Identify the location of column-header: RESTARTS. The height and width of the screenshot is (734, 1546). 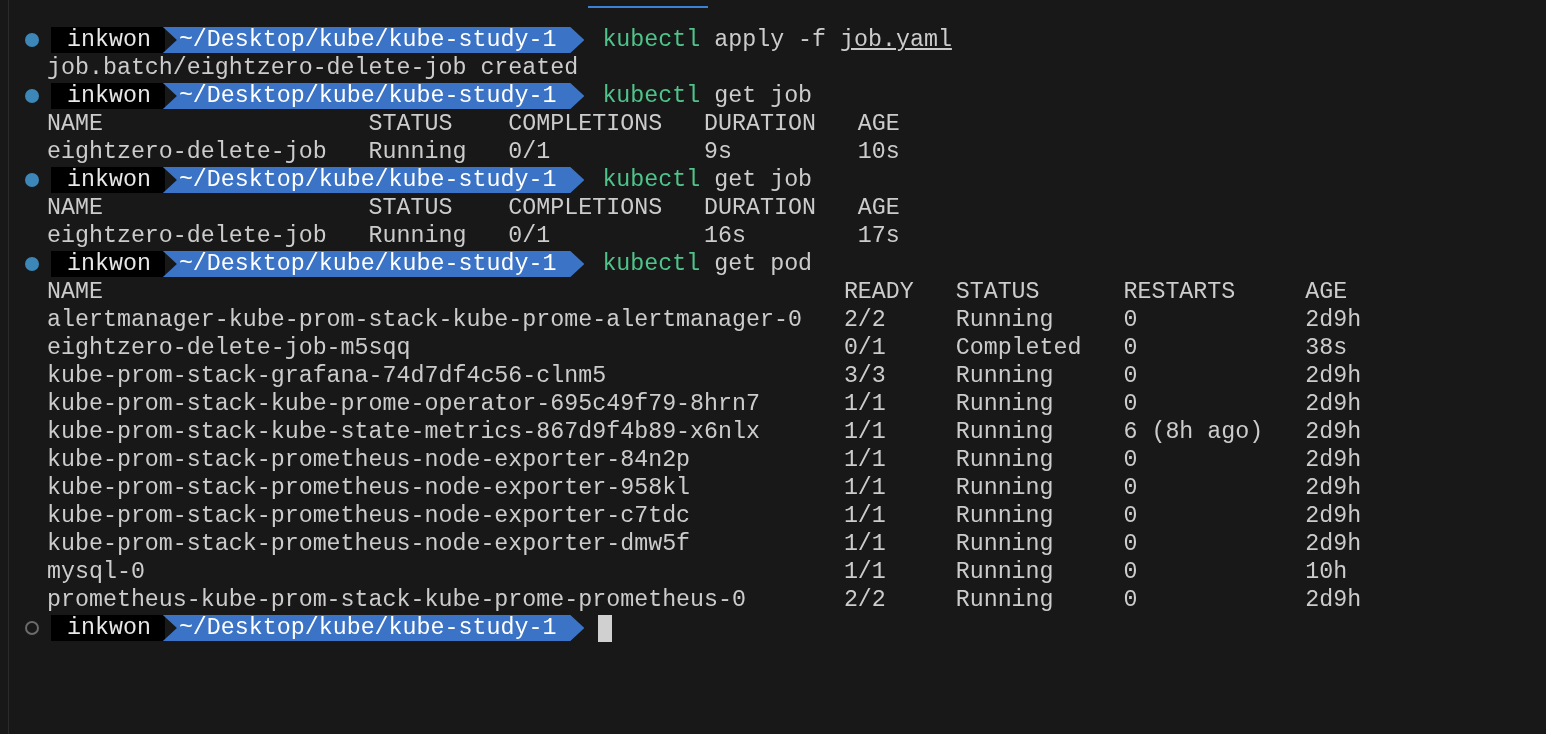
(1180, 292).